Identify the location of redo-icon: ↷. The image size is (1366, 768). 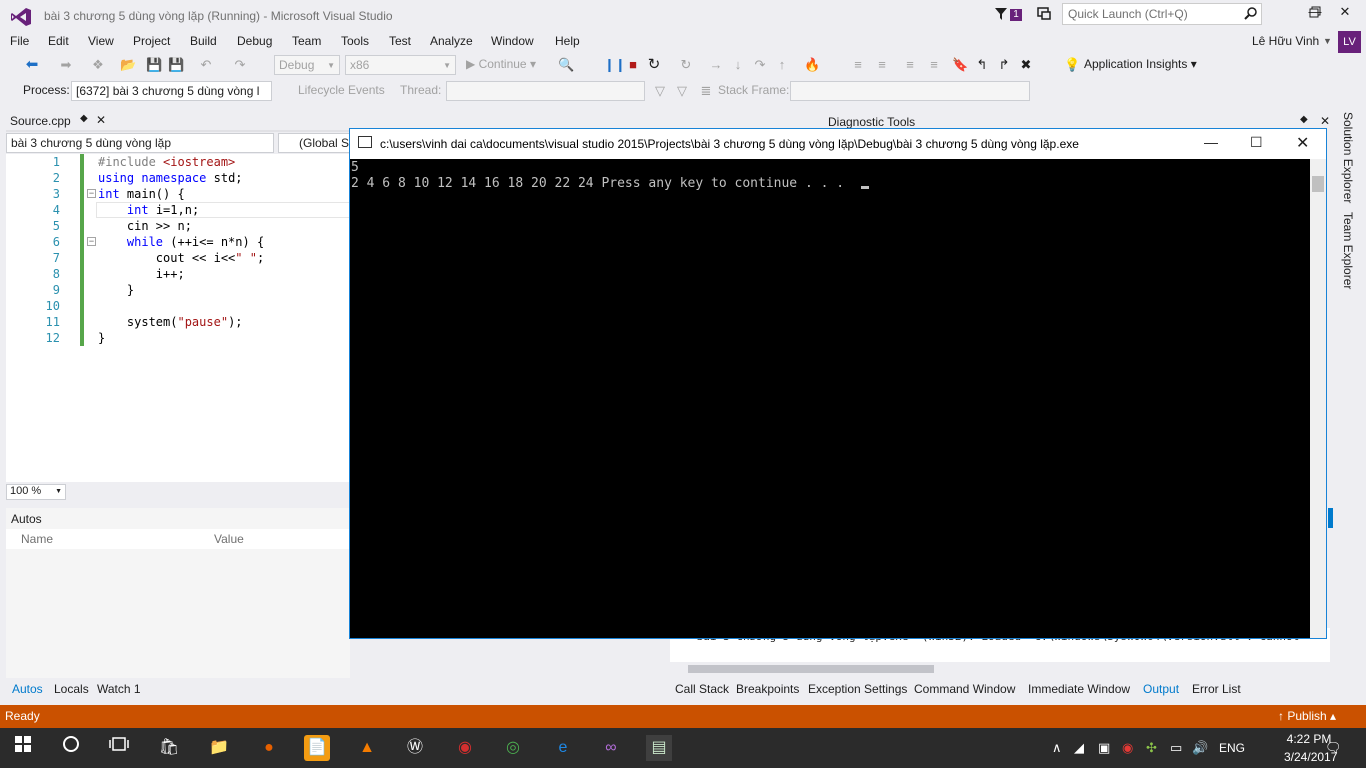
(240, 65).